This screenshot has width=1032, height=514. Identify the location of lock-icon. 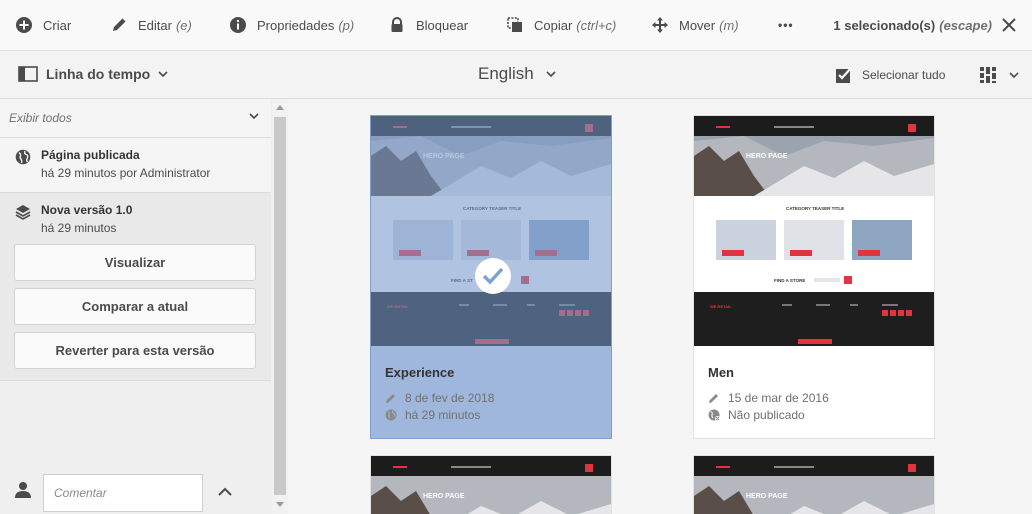
(397, 25).